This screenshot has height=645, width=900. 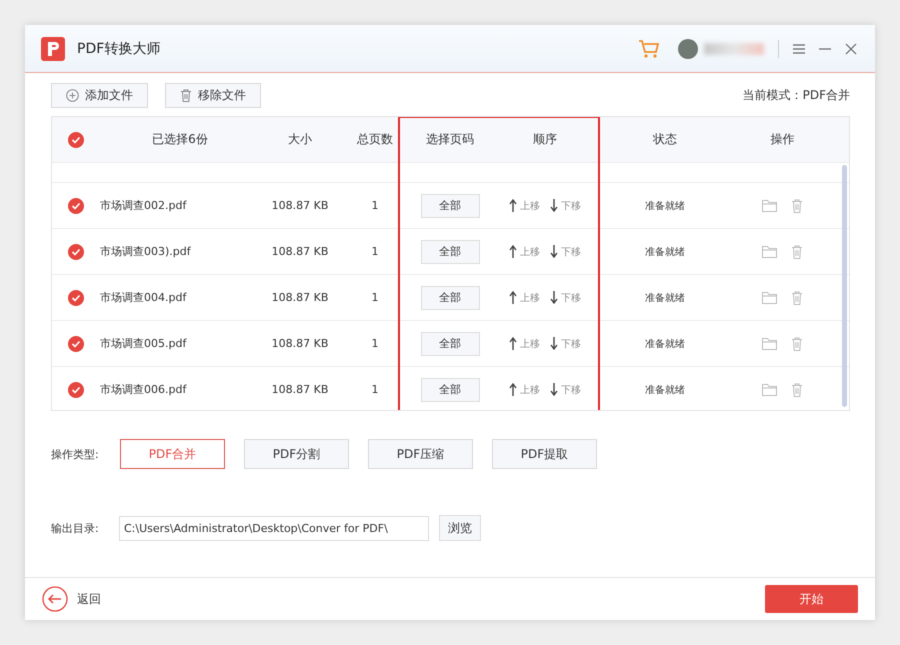 What do you see at coordinates (143, 343) in the screenshot?
I see `file-name: 市场调查005.pdf` at bounding box center [143, 343].